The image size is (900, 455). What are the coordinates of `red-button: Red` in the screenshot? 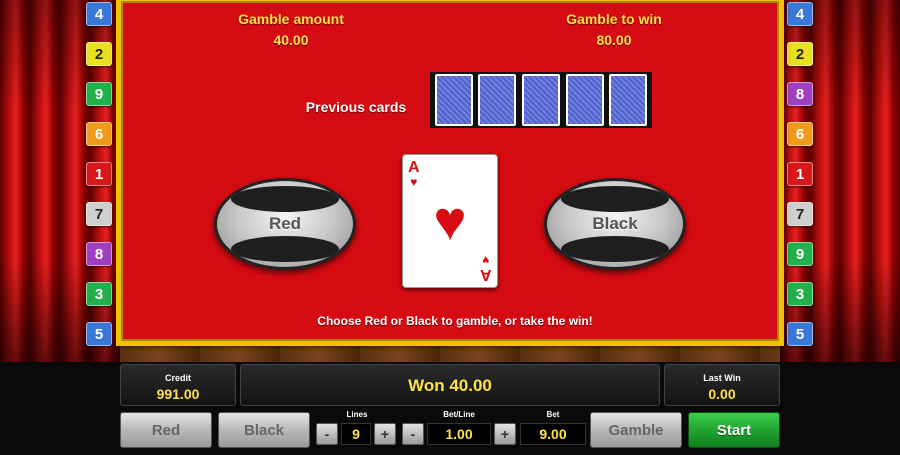 It's located at (166, 430).